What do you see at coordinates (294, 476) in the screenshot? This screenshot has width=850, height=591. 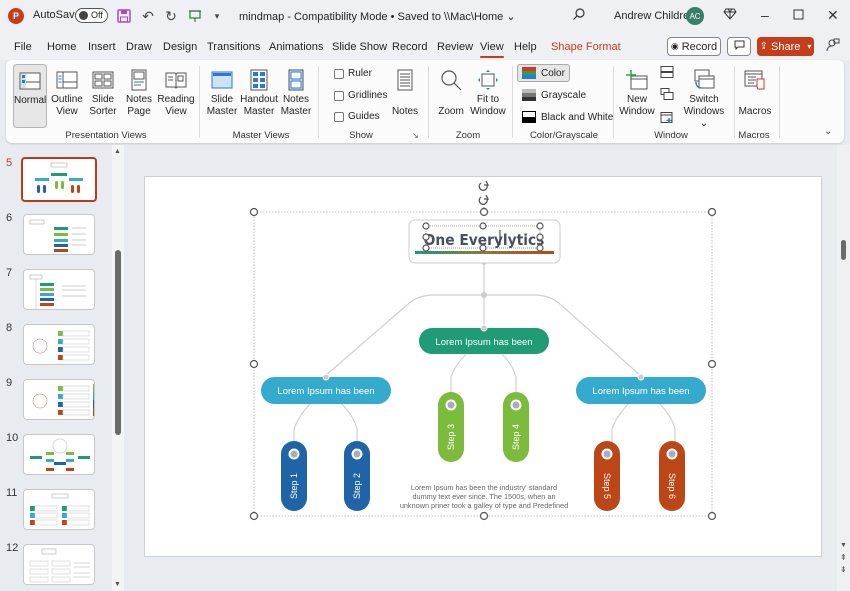 I see `step-pill-1: Step 1` at bounding box center [294, 476].